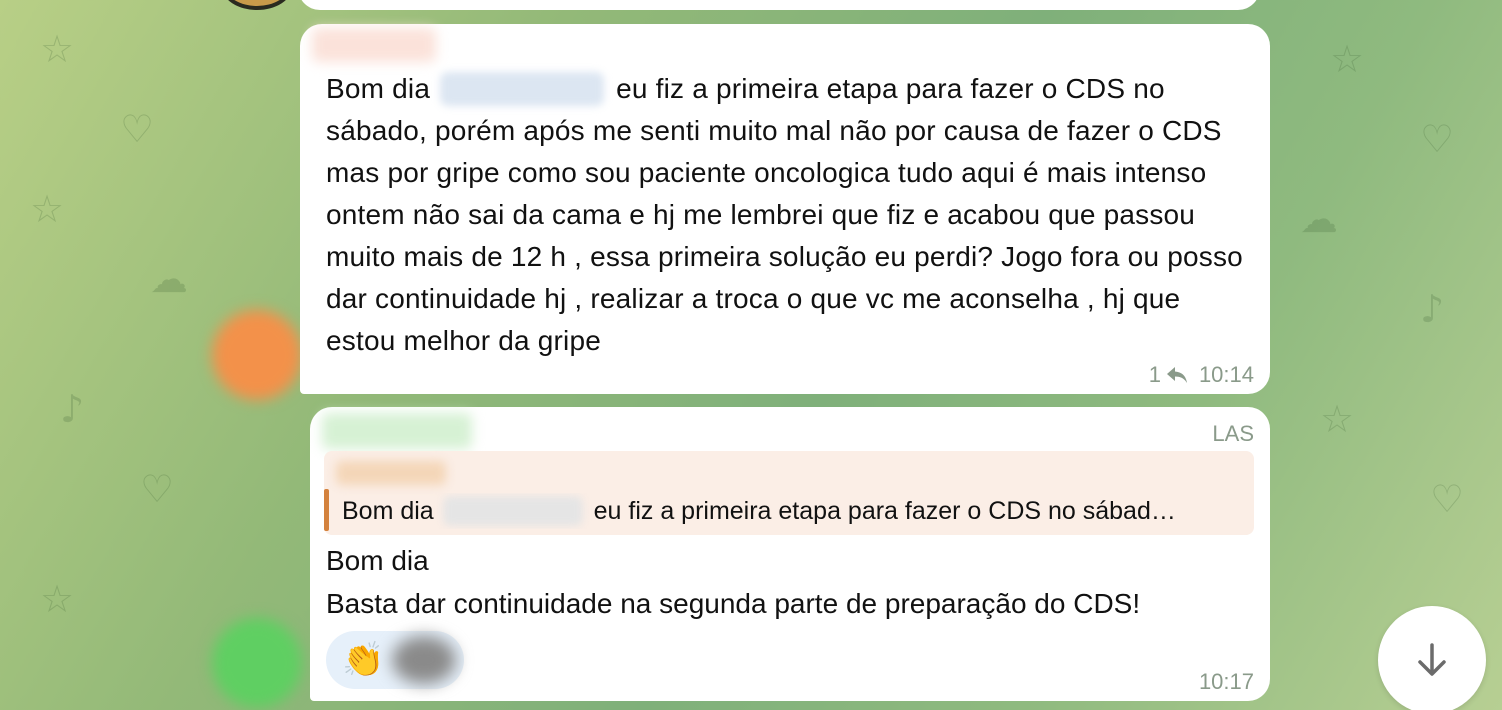  What do you see at coordinates (326, 510) in the screenshot?
I see `quote-accent-bar` at bounding box center [326, 510].